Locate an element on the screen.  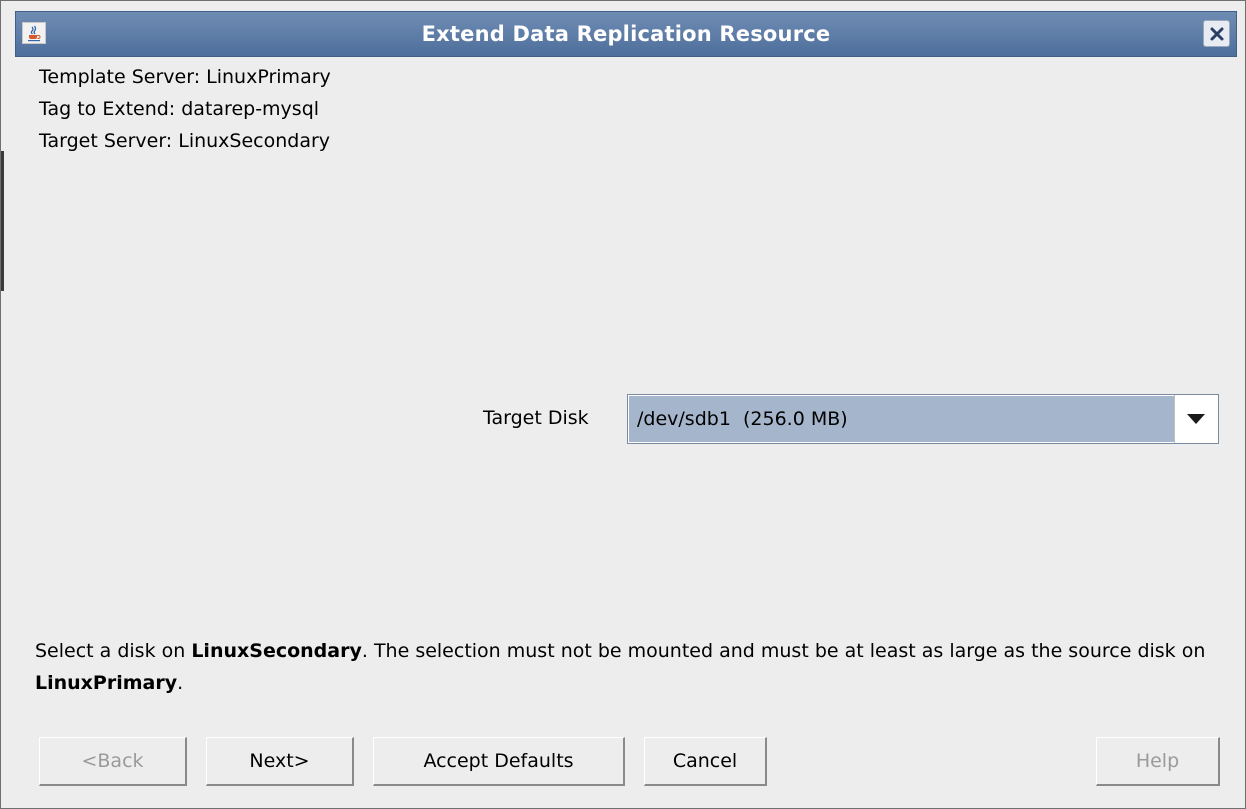
target-server-text: Target Server: LinuxSecondary is located at coordinates (185, 141).